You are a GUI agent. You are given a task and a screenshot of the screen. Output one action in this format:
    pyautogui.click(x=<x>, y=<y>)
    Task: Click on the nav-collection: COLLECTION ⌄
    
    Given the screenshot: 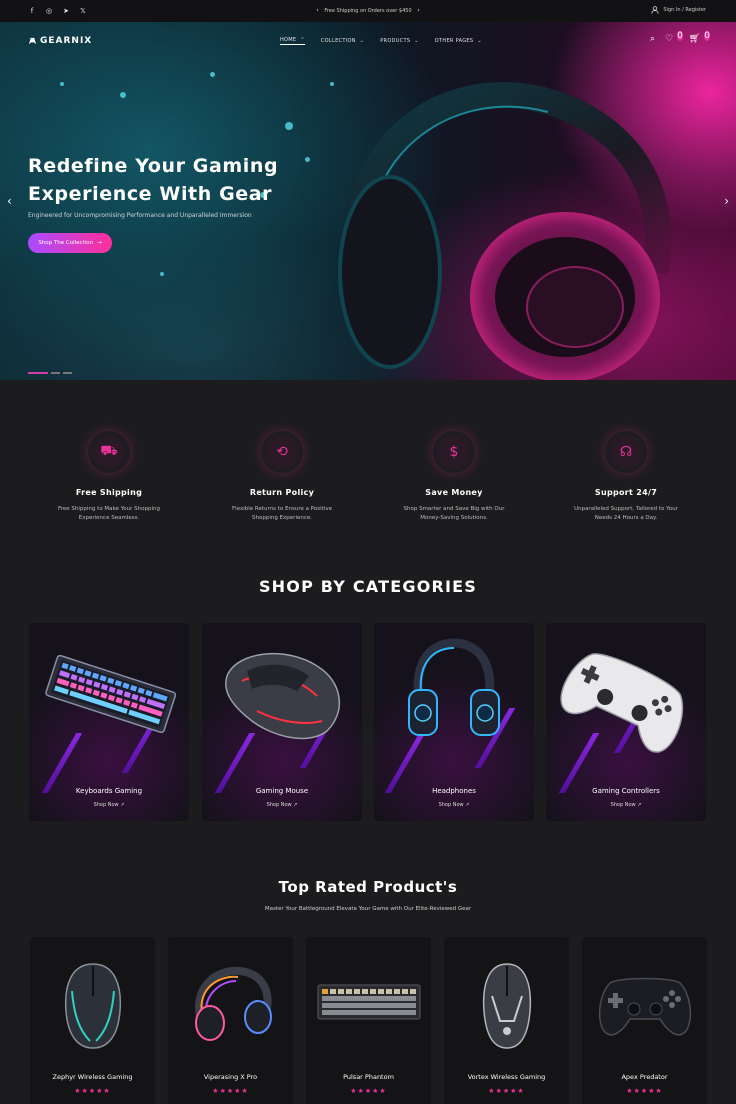 What is the action you would take?
    pyautogui.click(x=342, y=41)
    